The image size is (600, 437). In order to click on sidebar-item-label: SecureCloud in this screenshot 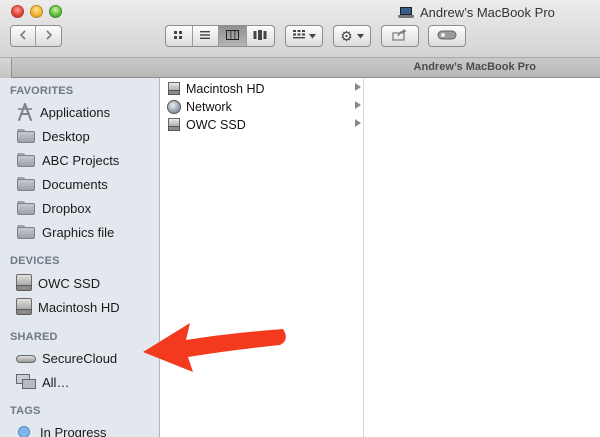, I will do `click(80, 358)`.